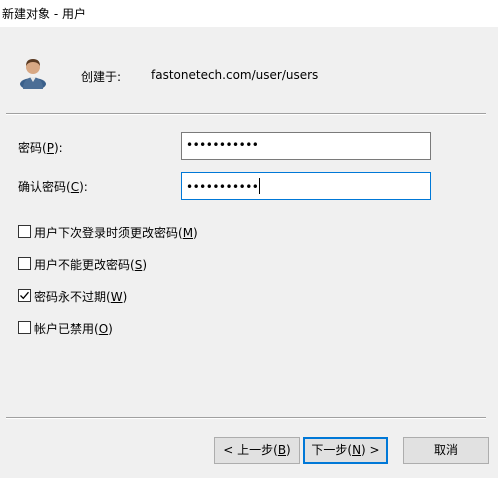 Image resolution: width=498 pixels, height=478 pixels. What do you see at coordinates (24, 263) in the screenshot?
I see `cannot-change-password-checkbox` at bounding box center [24, 263].